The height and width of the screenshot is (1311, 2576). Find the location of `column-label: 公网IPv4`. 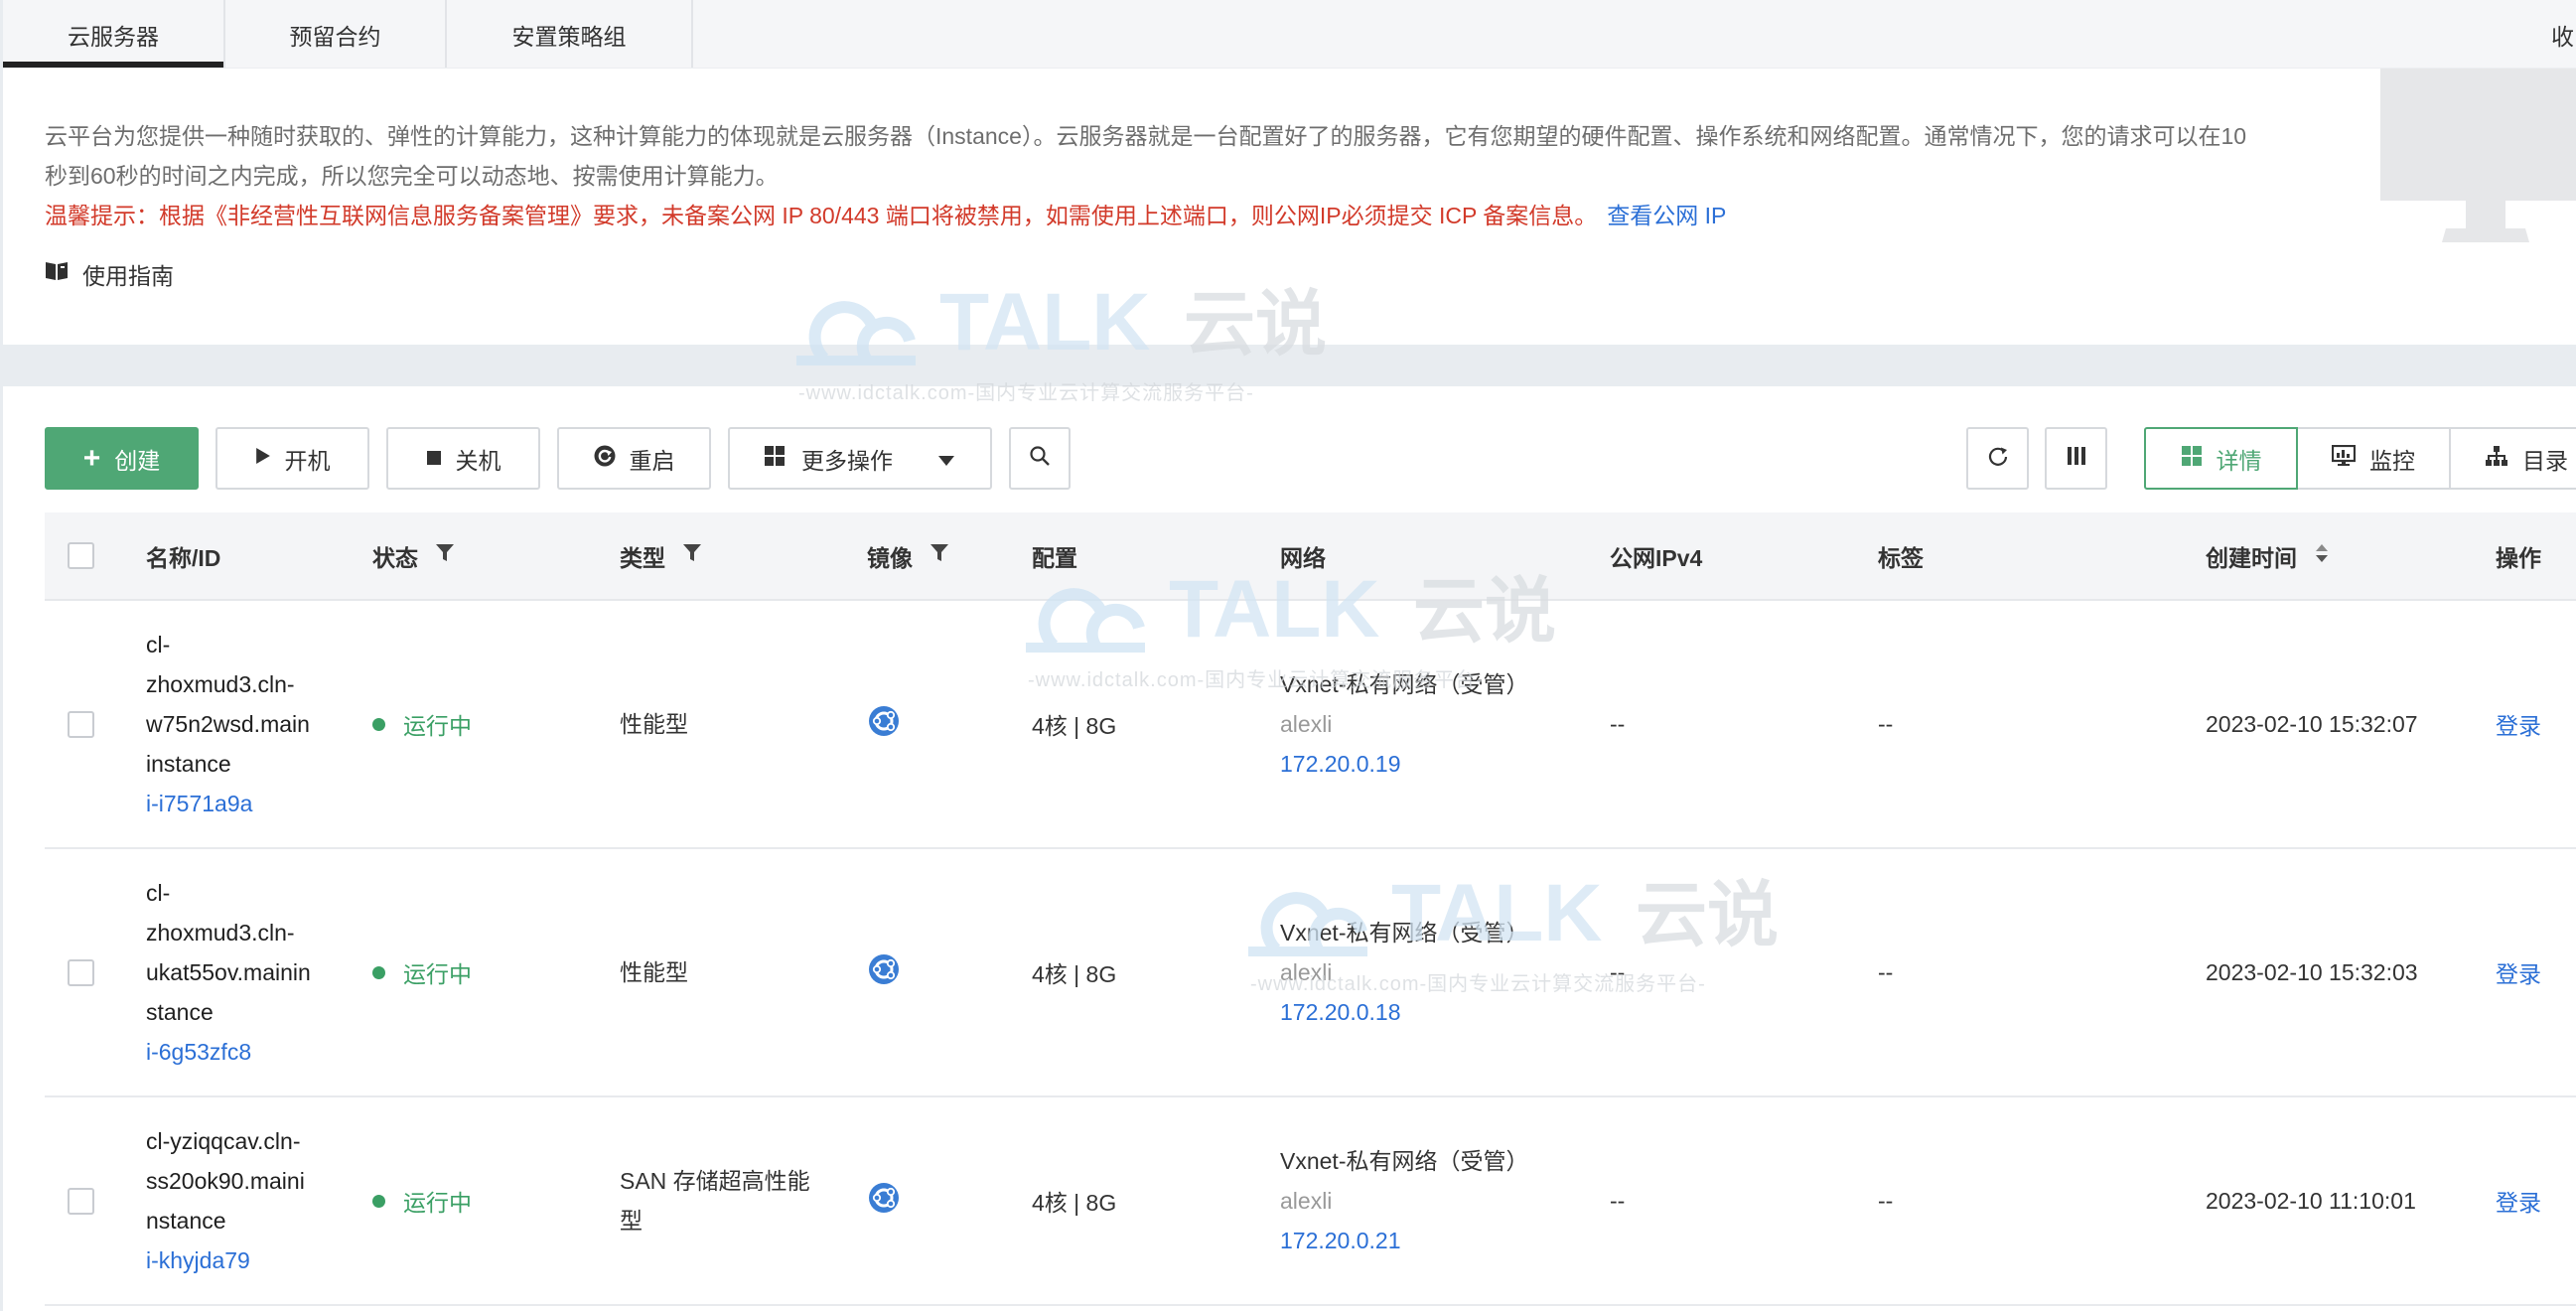

column-label: 公网IPv4 is located at coordinates (1656, 558).